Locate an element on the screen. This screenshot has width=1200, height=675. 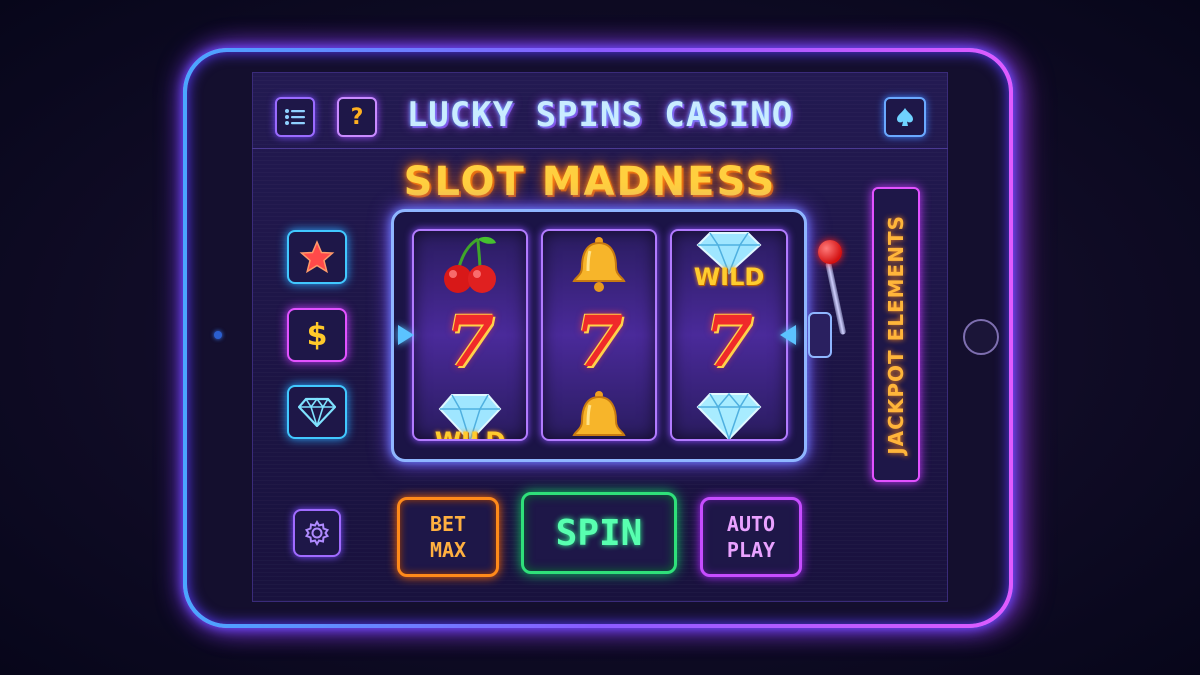
jackpot-label: JACKPOT ELEMENTS is located at coordinates (896, 334).